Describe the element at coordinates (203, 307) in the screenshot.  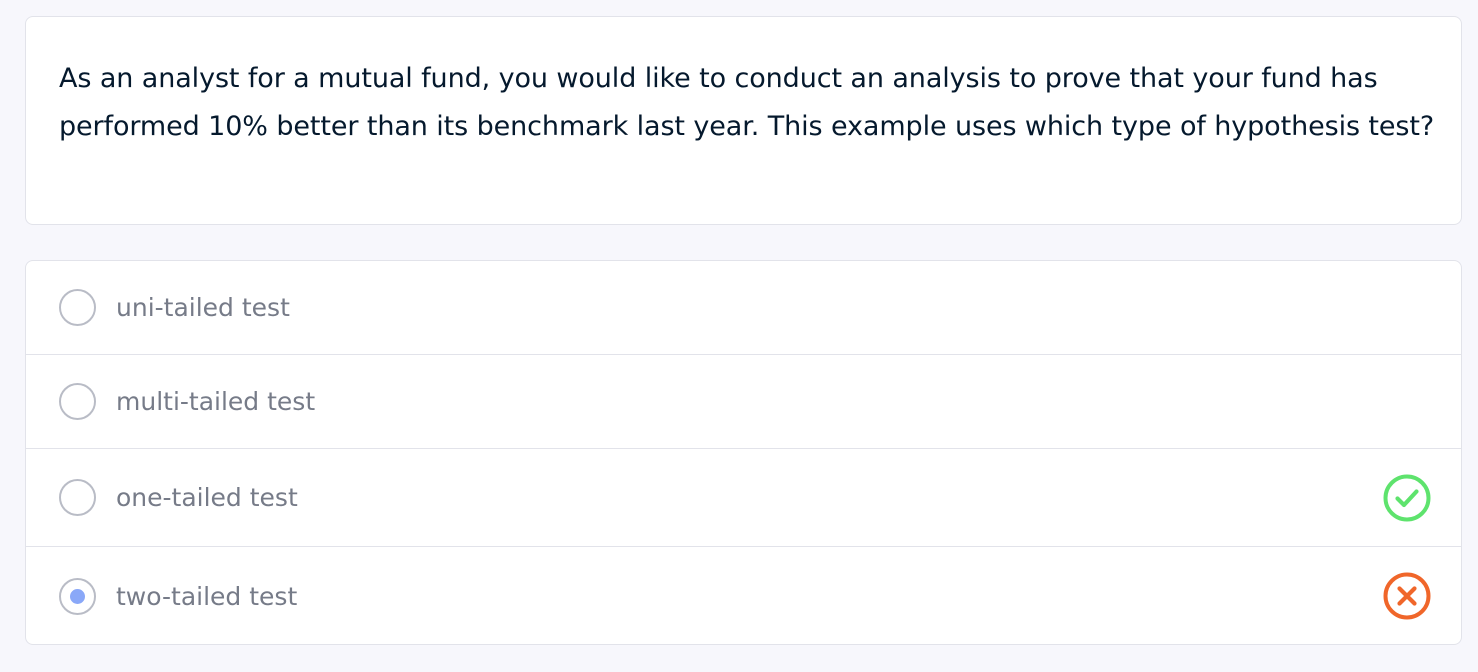
I see `option-label: uni-tailed test` at that location.